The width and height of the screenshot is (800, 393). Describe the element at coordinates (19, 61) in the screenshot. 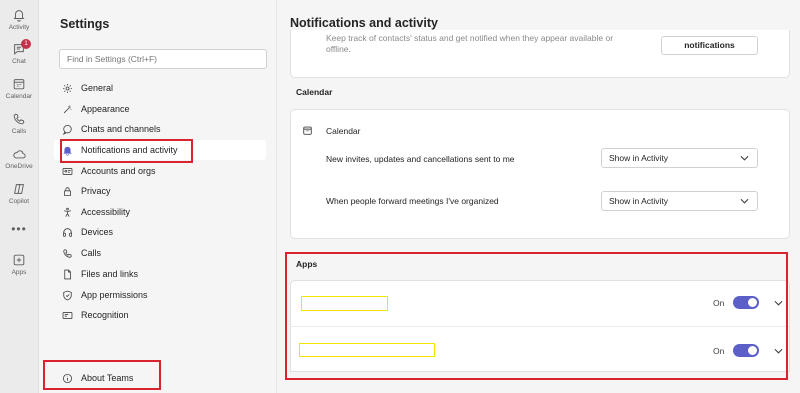

I see `rail-chat-label: Chat` at that location.